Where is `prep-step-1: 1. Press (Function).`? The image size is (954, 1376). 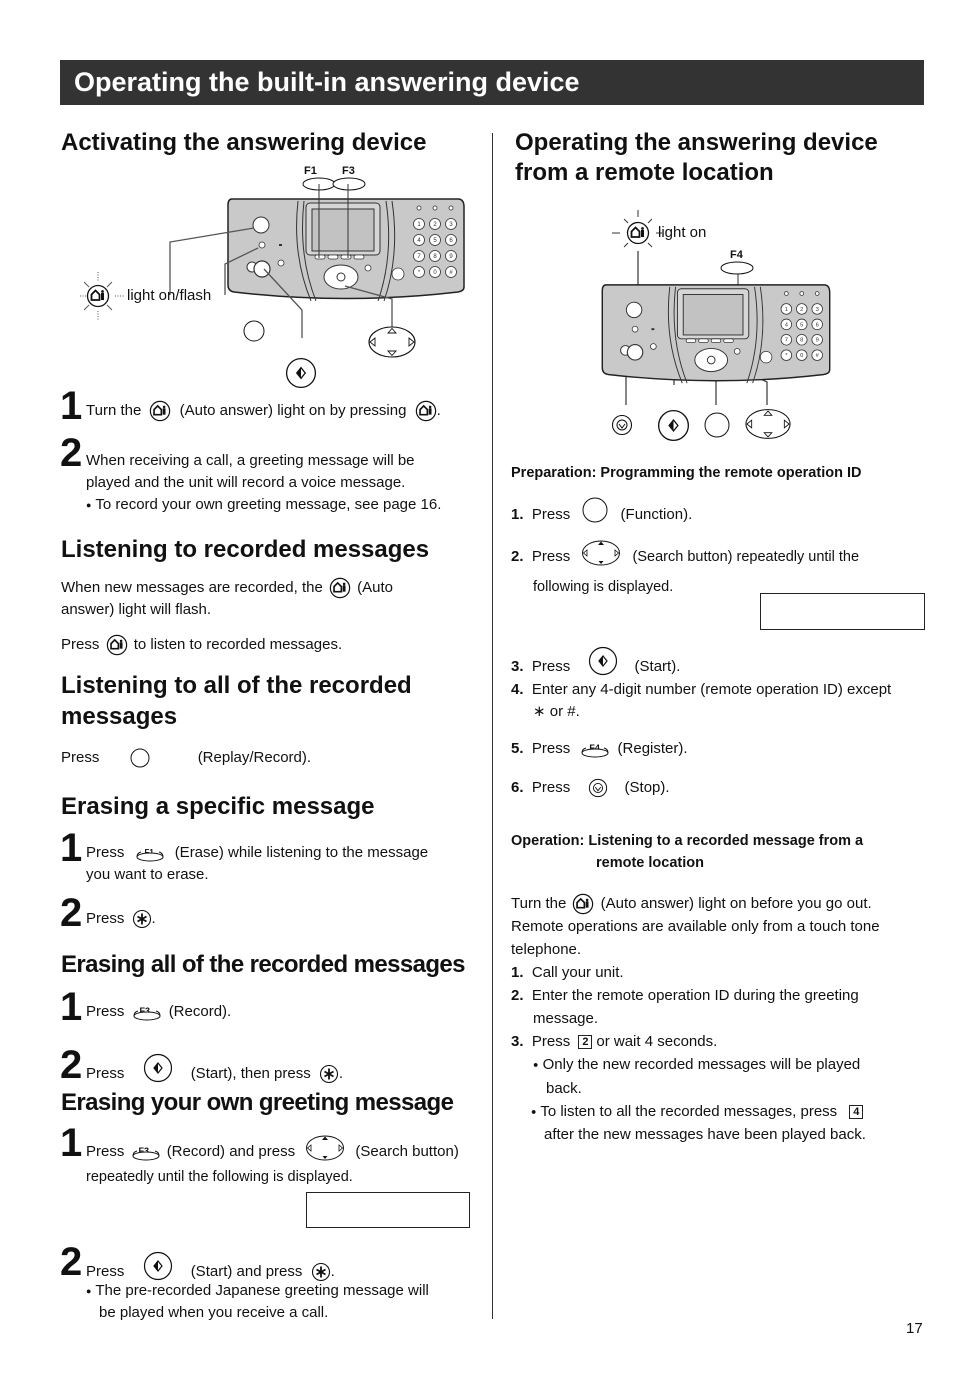 prep-step-1: 1. Press (Function). is located at coordinates (601, 512).